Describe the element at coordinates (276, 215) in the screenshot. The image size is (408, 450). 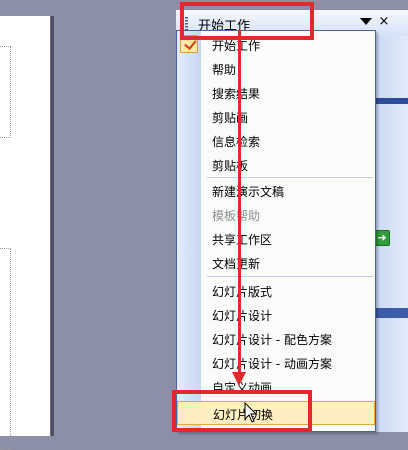
I see `menu-item-template-help: 模板帮助` at that location.